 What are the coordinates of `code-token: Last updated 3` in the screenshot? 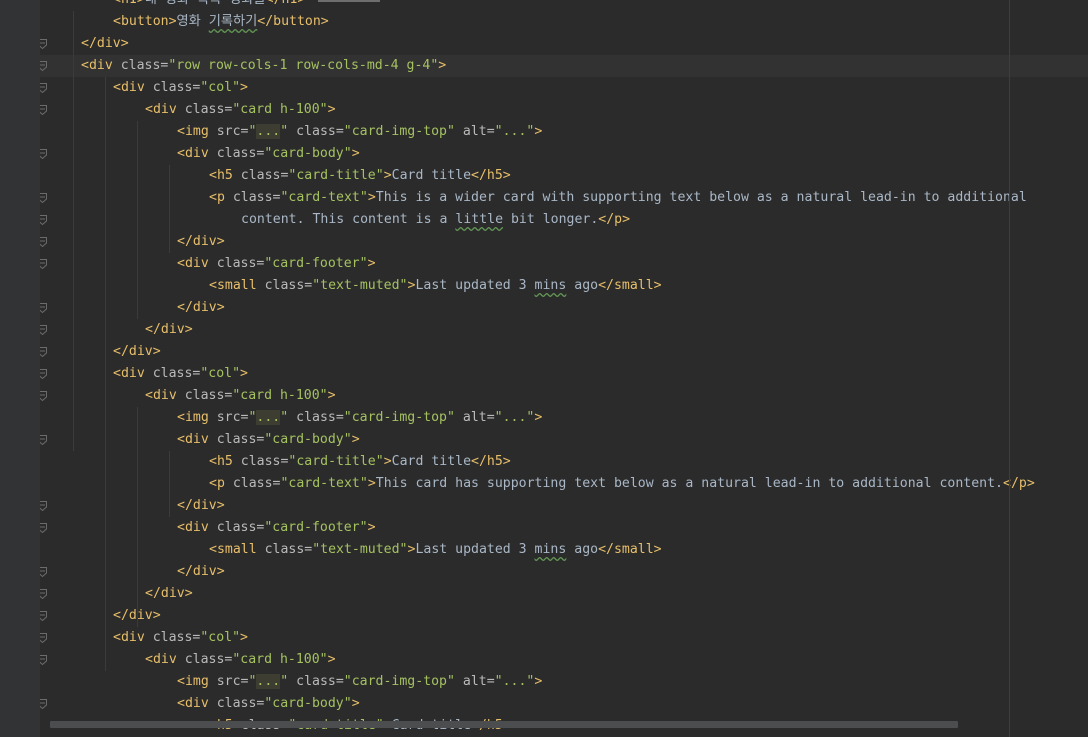 It's located at (475, 285).